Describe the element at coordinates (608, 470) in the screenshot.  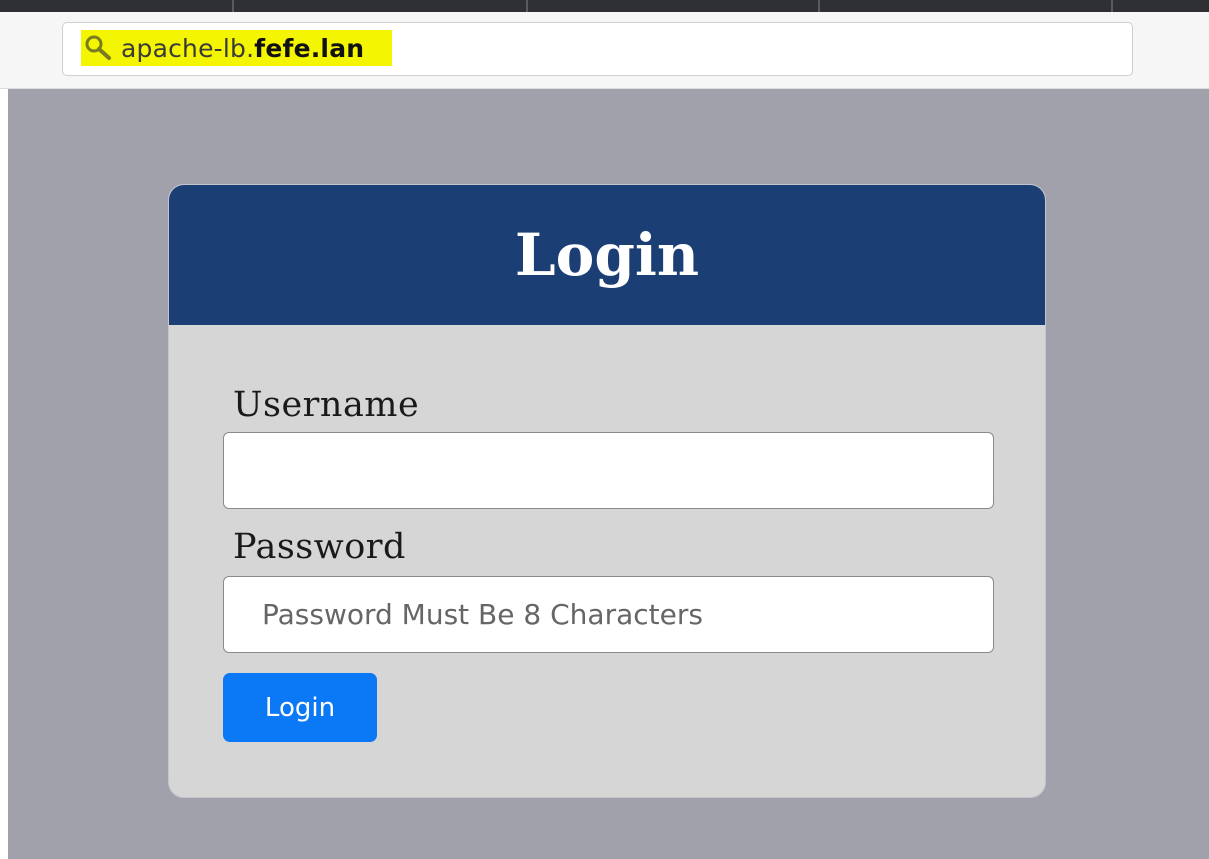
I see `username-field` at that location.